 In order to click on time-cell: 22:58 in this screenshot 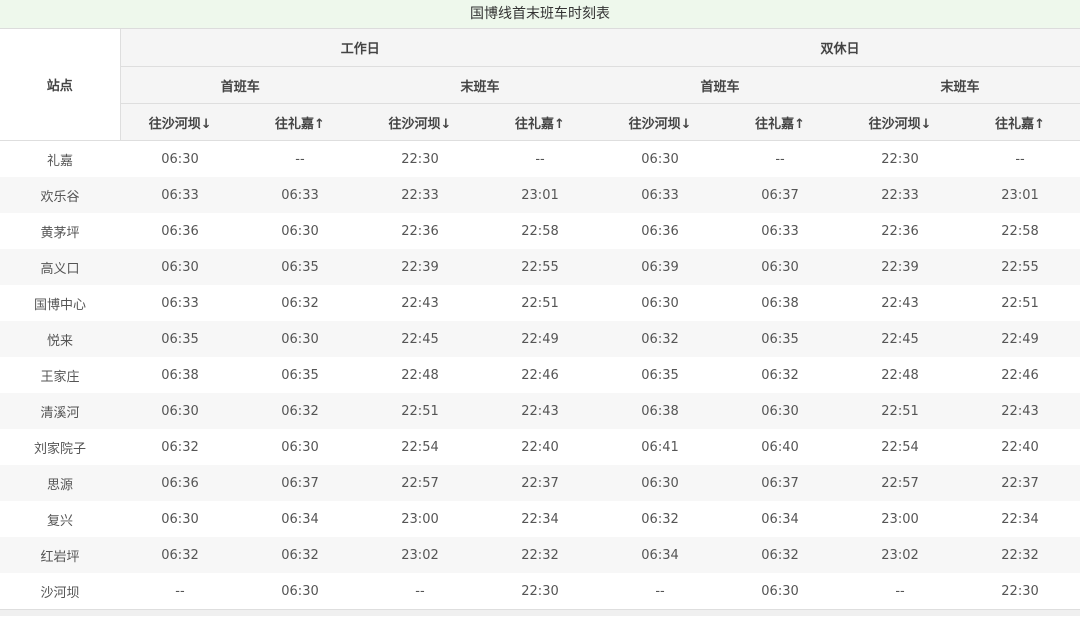, I will do `click(540, 231)`.